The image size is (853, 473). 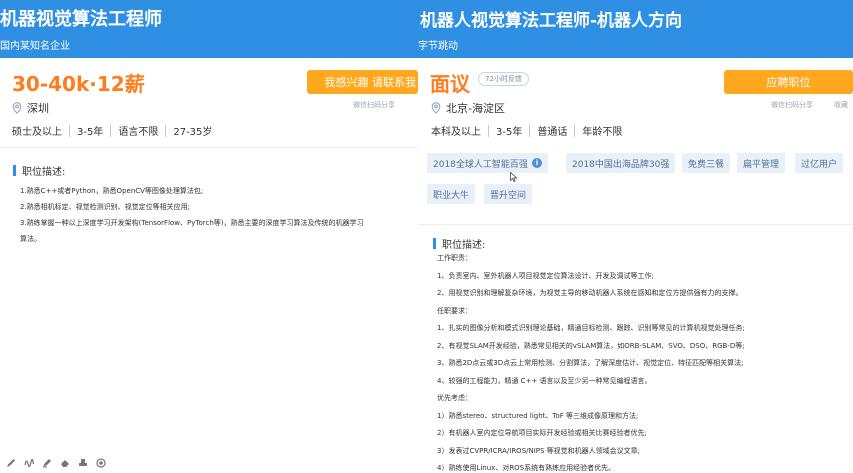 I want to click on job-requirements: 本科及以上 3-5年 普通话 年龄不限, so click(x=526, y=130).